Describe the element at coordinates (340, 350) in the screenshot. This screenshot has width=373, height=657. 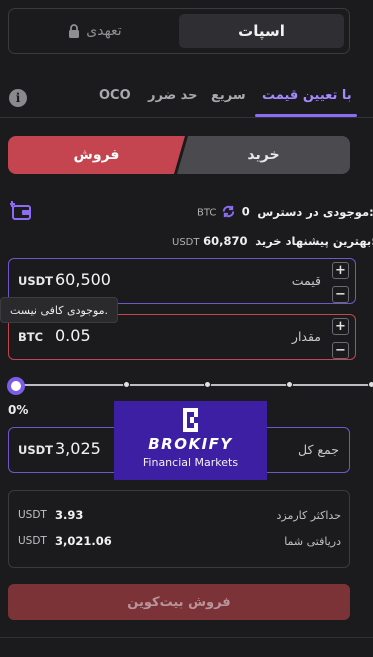
I see `amount-decrement-button: −` at that location.